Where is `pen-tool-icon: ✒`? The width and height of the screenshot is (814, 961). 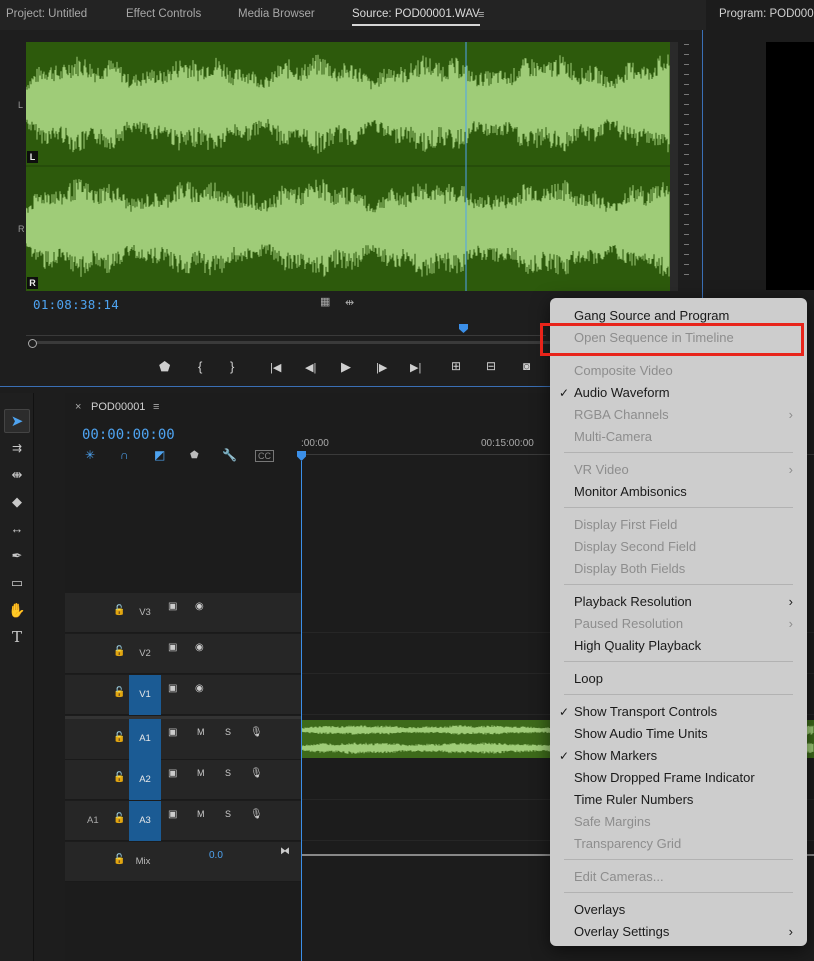
pen-tool-icon: ✒ is located at coordinates (17, 556).